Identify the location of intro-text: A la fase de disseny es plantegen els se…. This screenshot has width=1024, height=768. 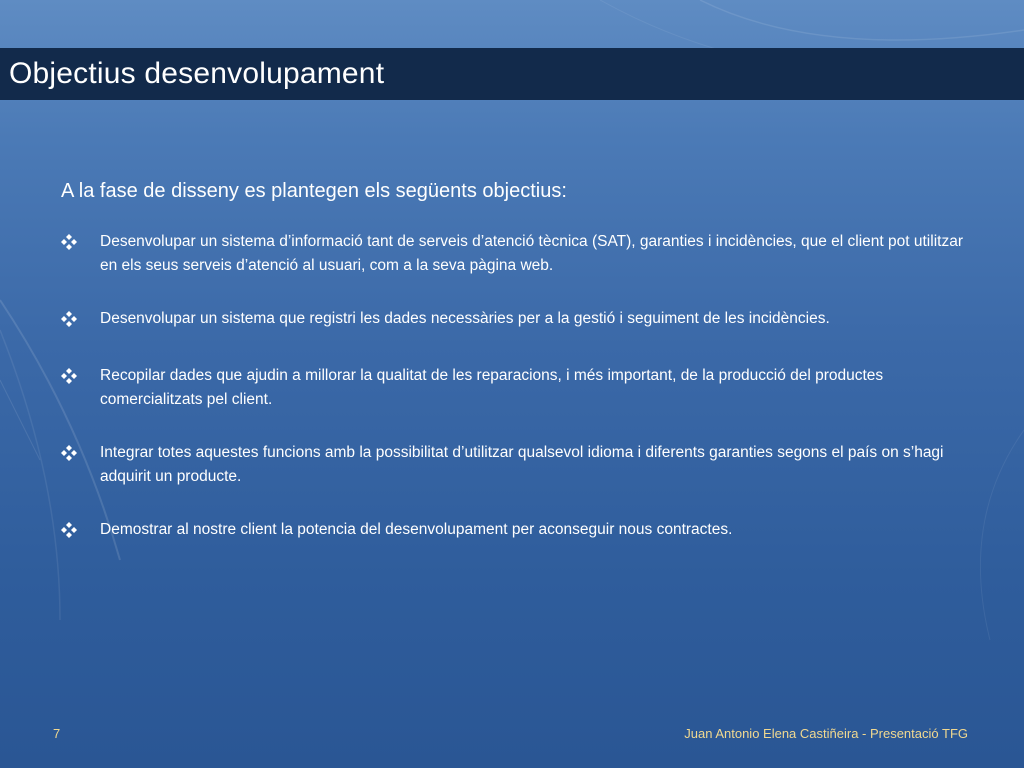
(314, 191).